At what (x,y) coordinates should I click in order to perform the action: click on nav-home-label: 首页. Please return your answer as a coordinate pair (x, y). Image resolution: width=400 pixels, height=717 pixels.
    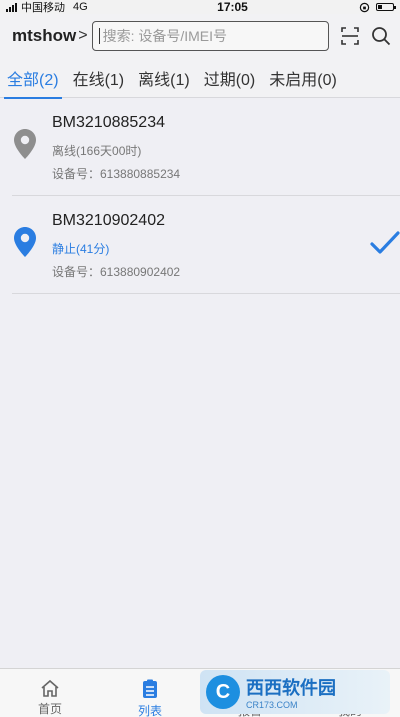
    Looking at the image, I should click on (49, 709).